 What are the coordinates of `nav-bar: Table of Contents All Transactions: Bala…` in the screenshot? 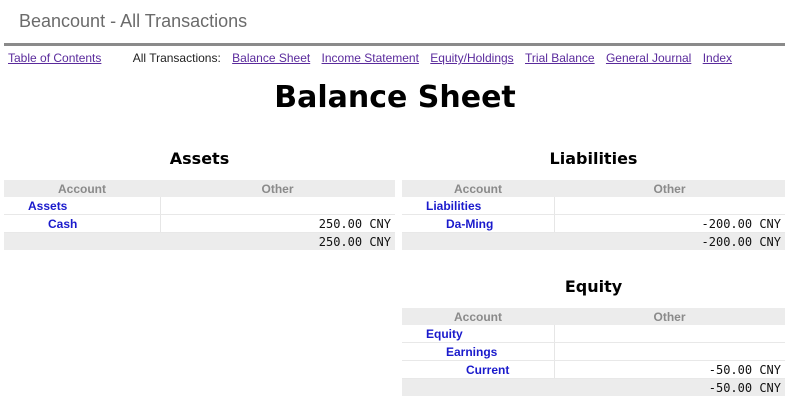 It's located at (374, 58).